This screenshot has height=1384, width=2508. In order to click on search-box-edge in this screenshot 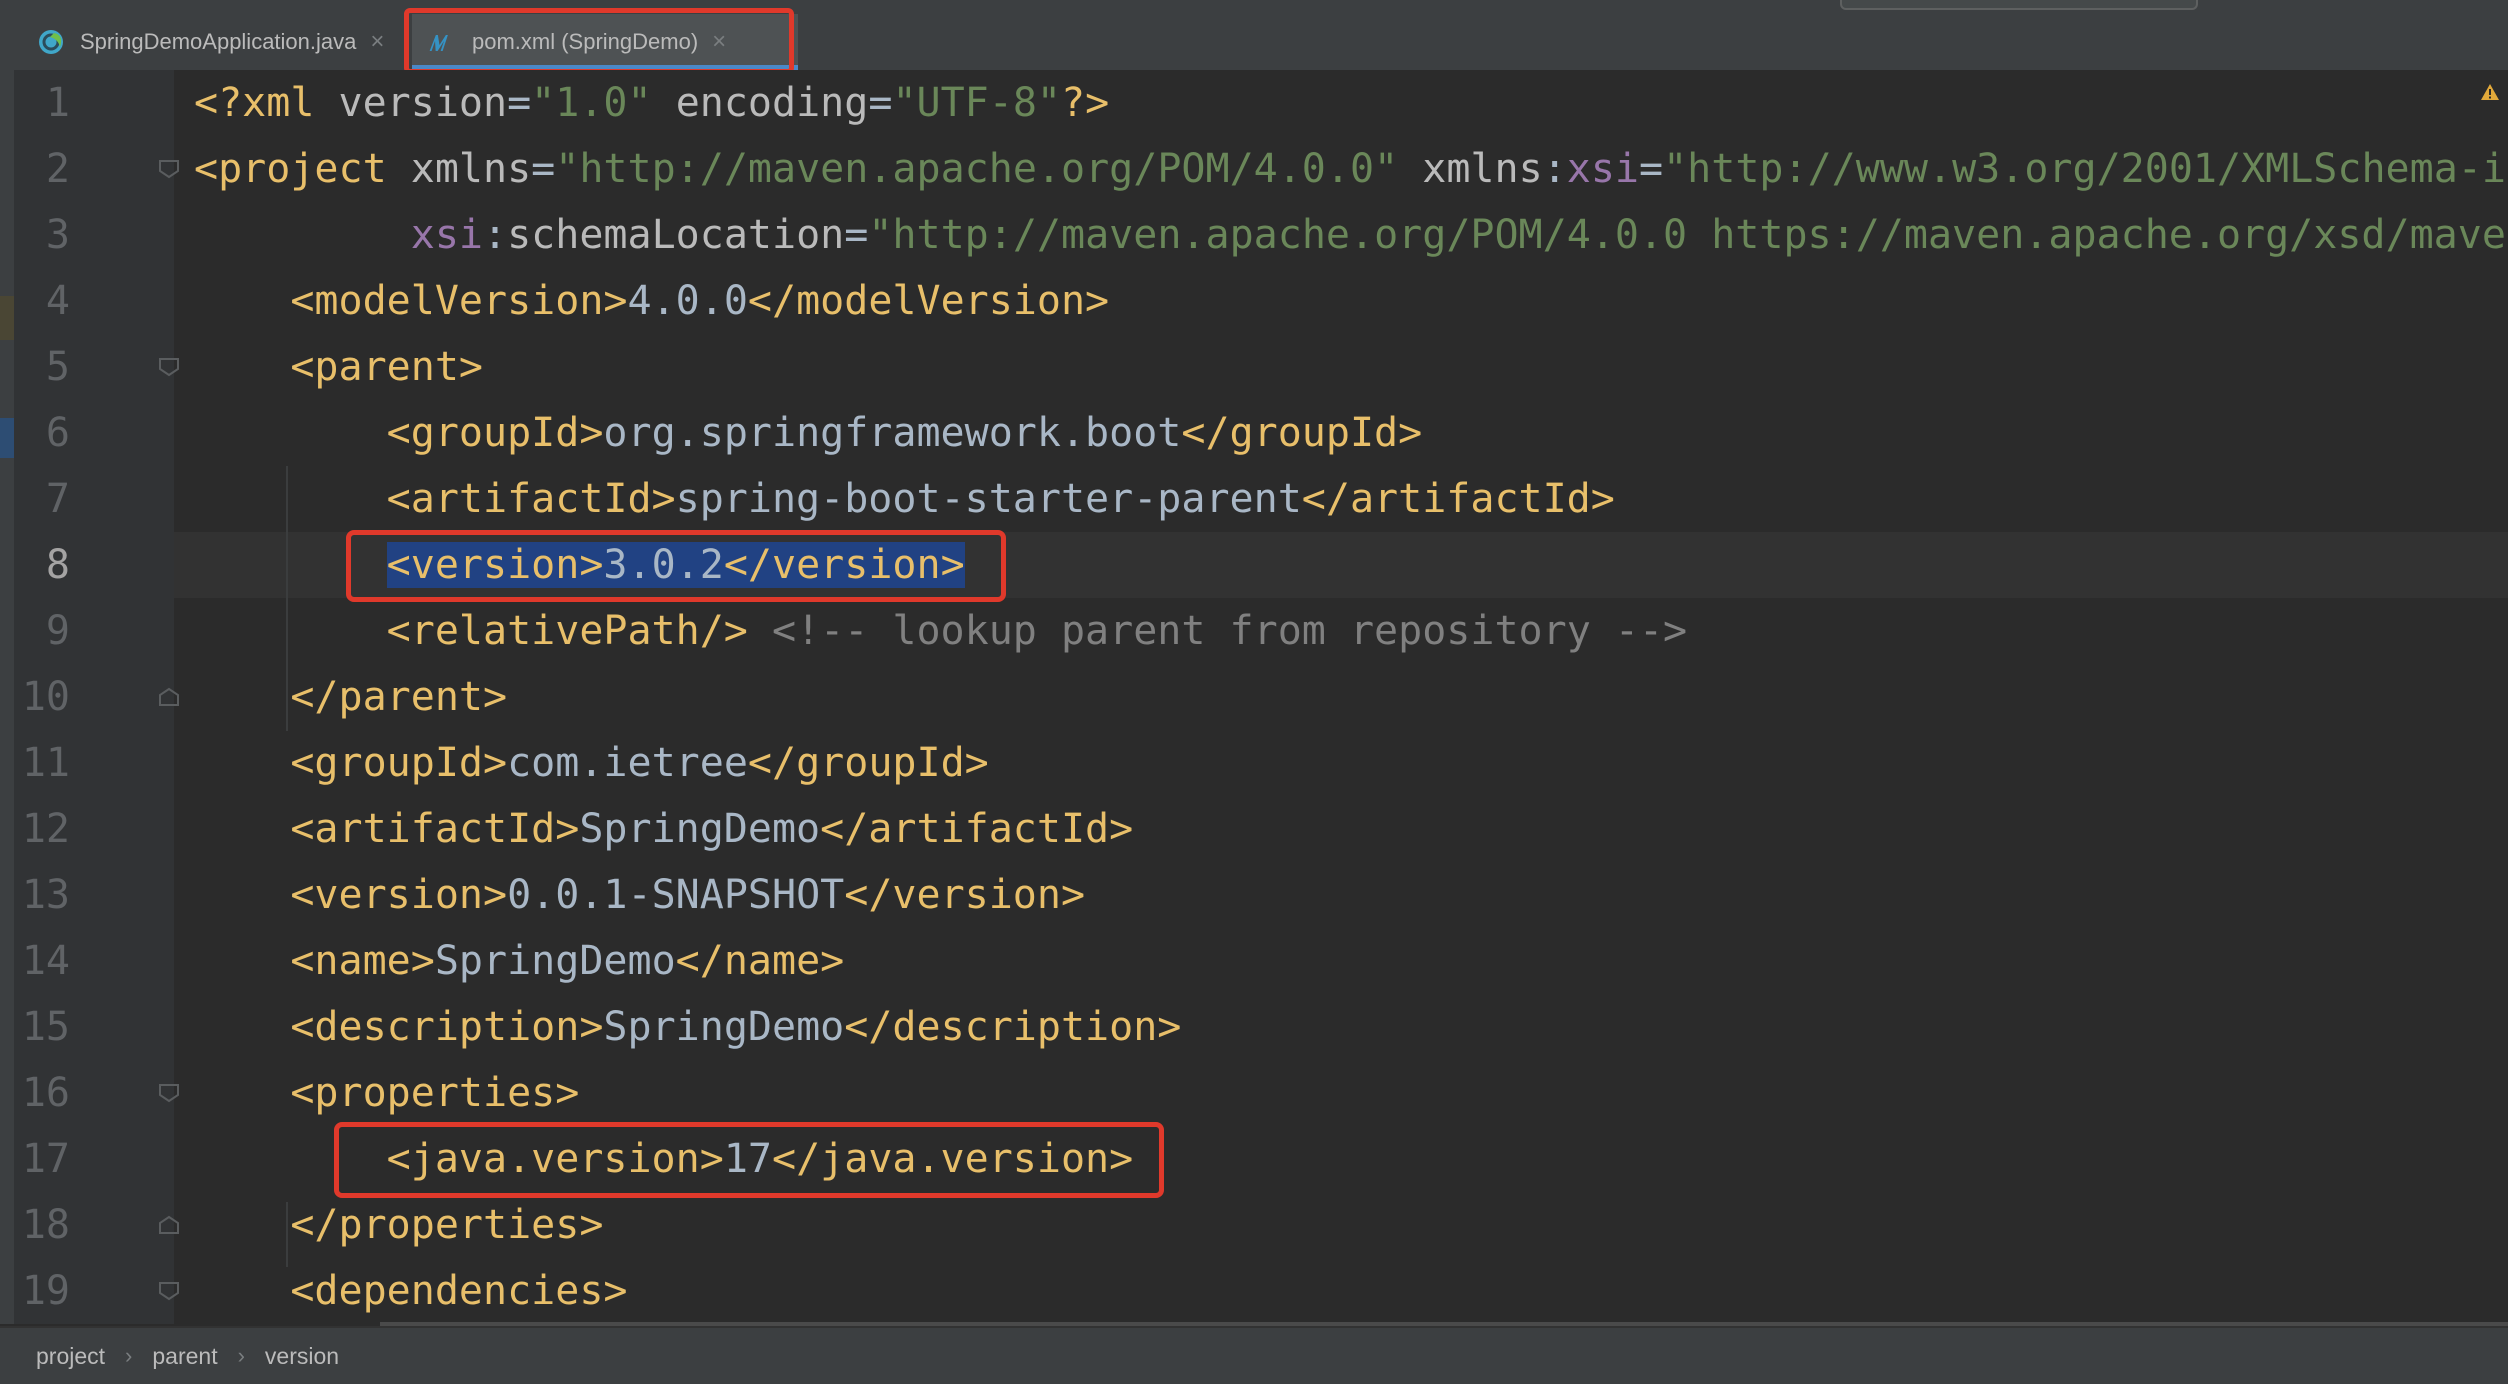, I will do `click(2019, 5)`.